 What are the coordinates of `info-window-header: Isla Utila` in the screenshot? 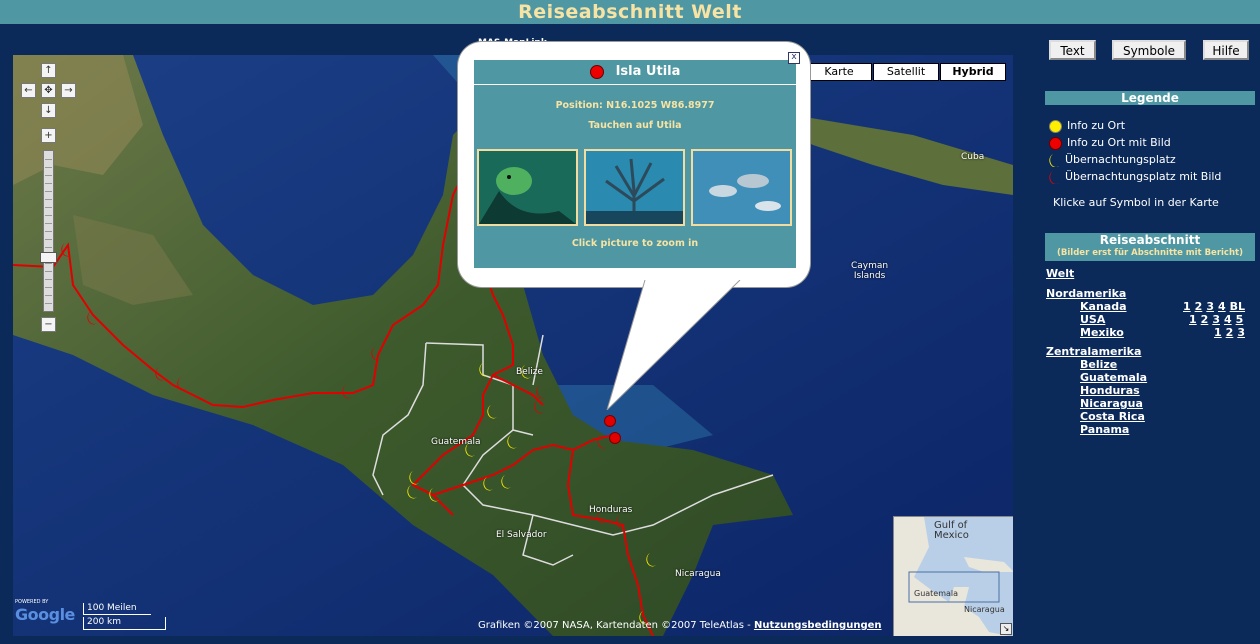 It's located at (635, 72).